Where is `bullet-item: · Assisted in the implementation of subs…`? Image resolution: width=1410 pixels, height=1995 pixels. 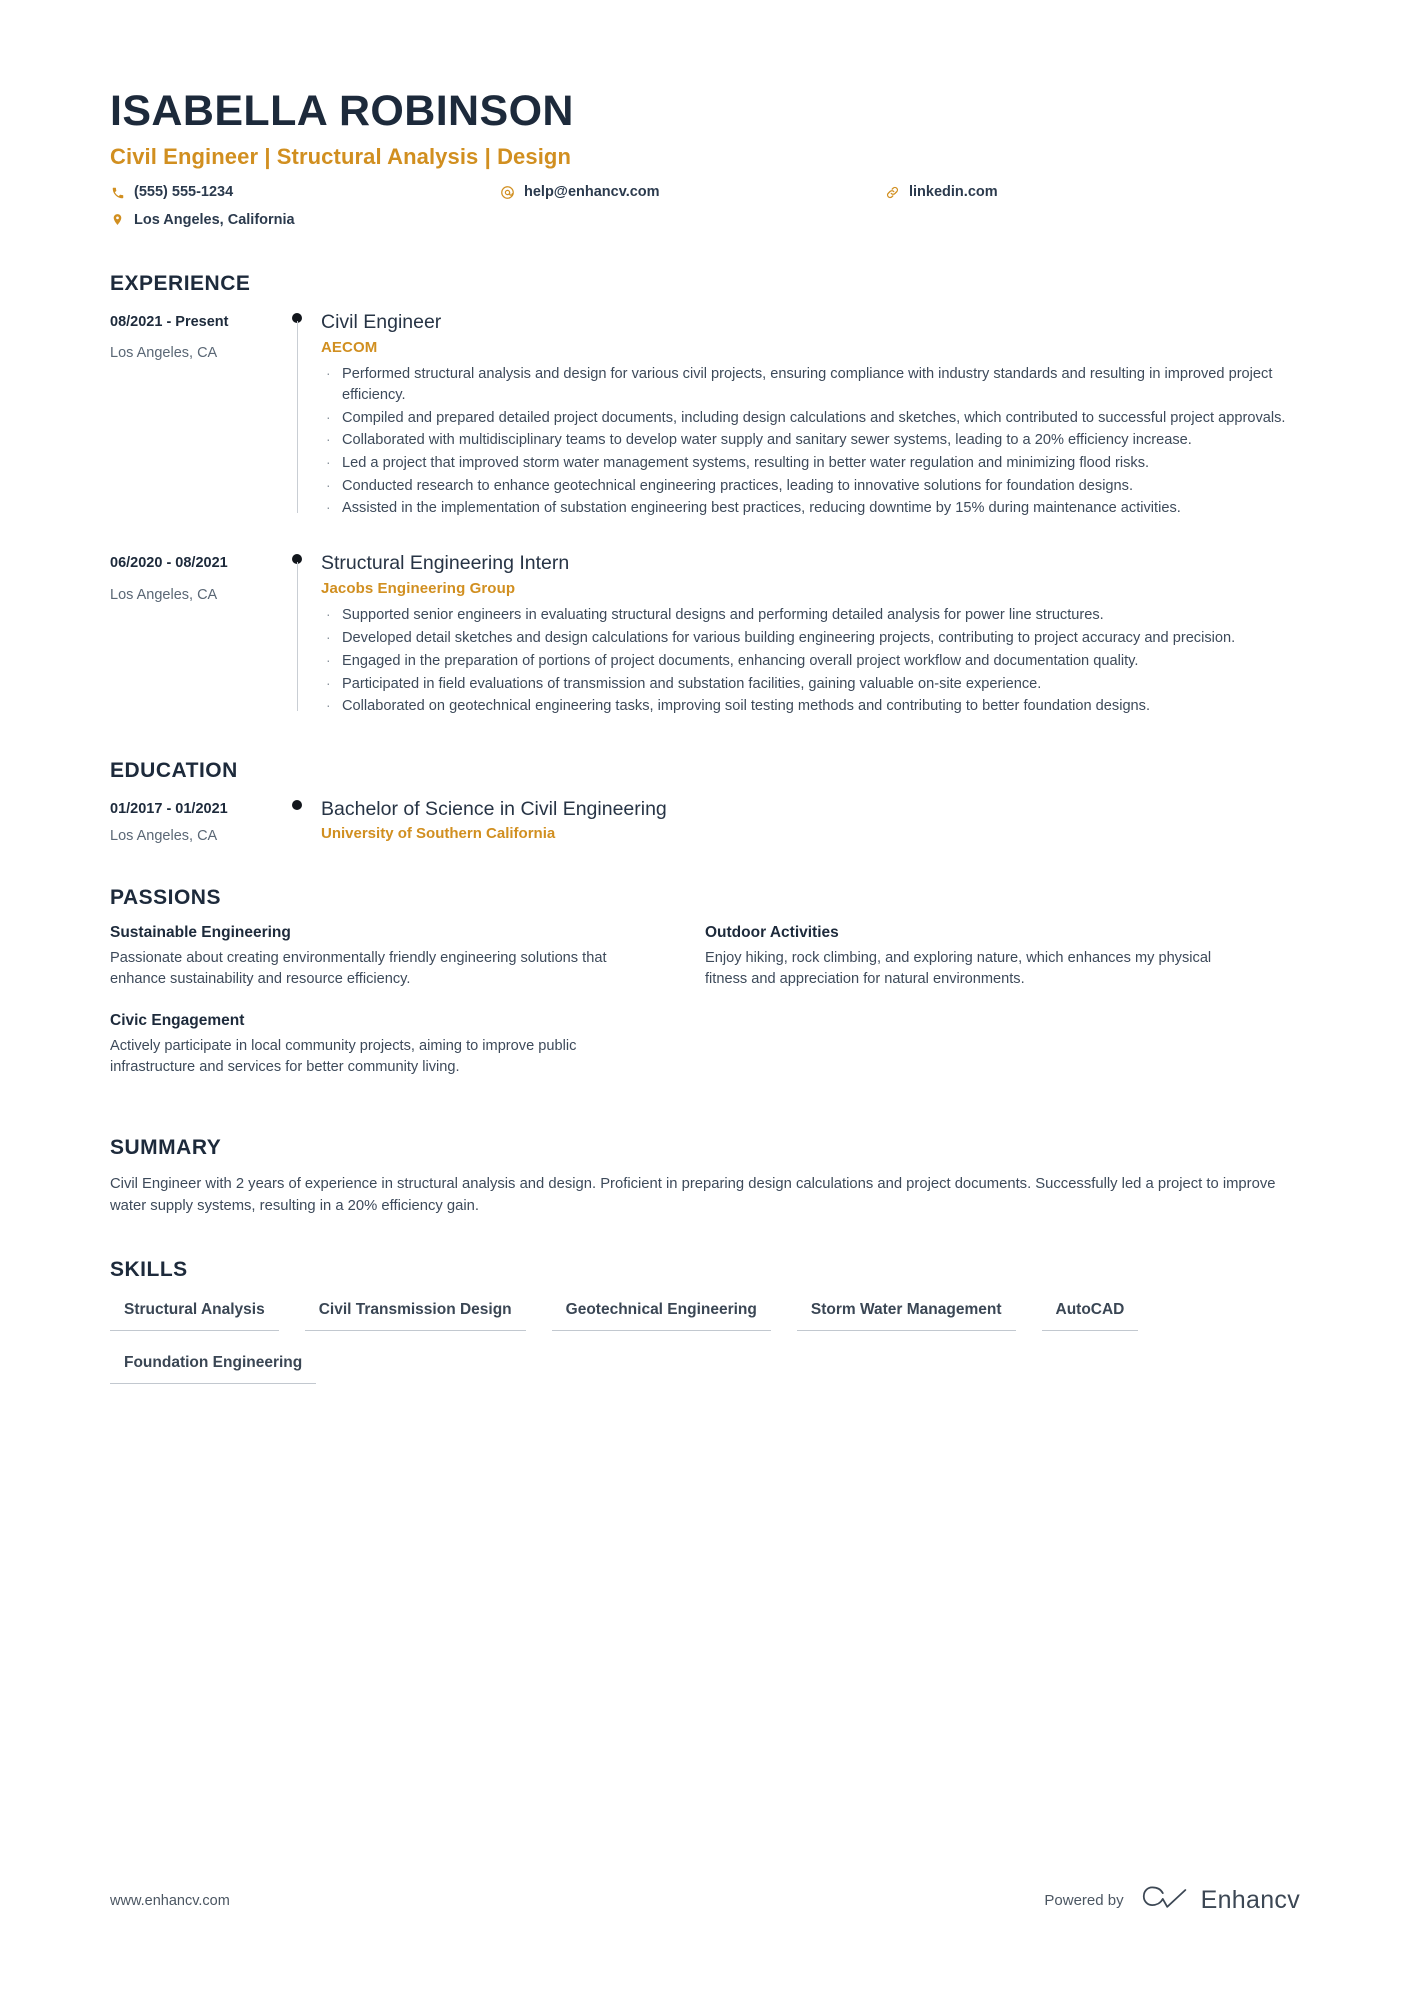 bullet-item: · Assisted in the implementation of subs… is located at coordinates (810, 508).